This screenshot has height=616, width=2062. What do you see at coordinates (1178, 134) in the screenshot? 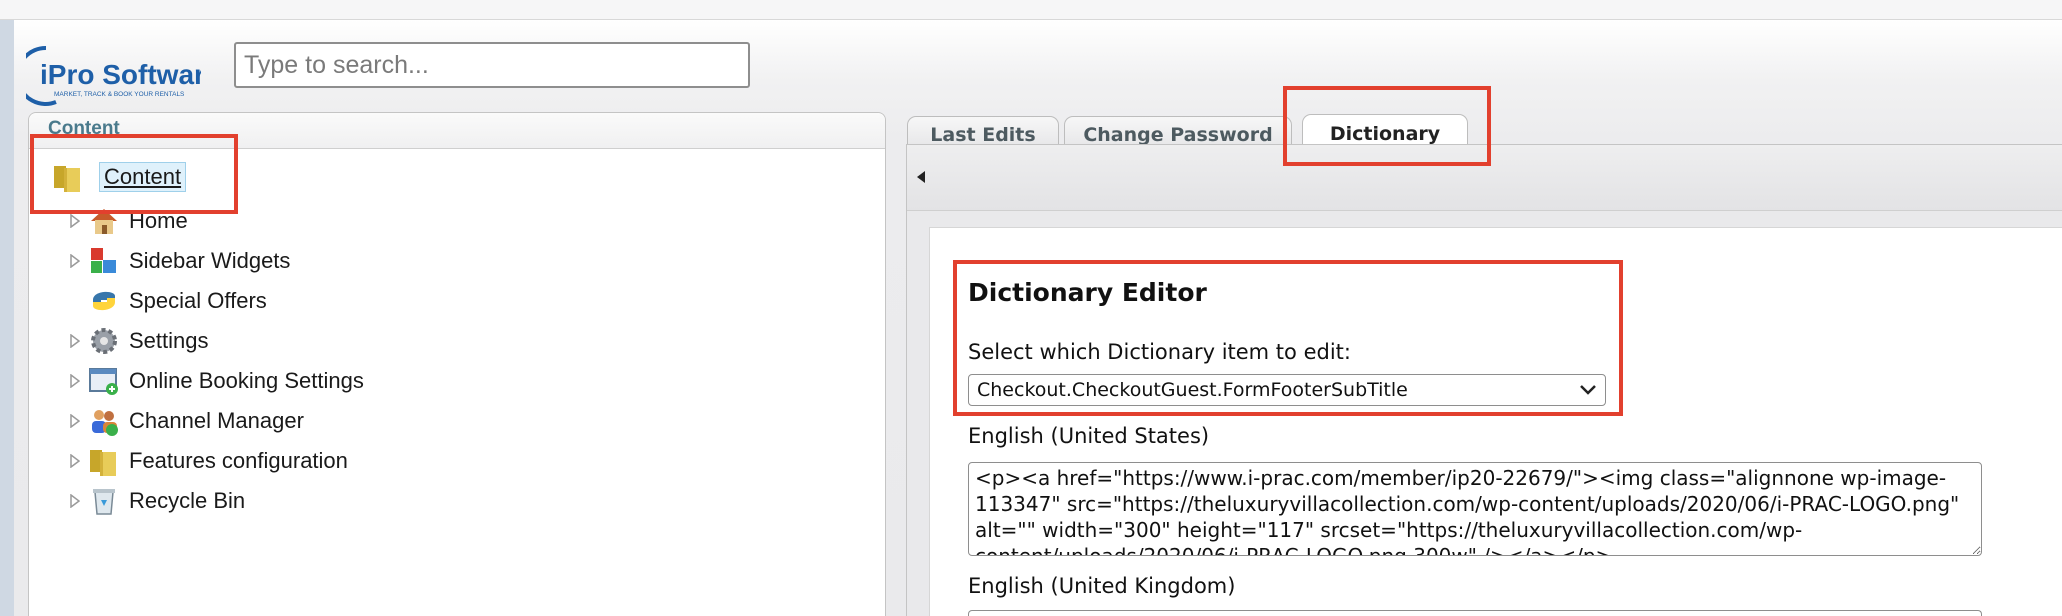
I see `tab-label: Change Password` at bounding box center [1178, 134].